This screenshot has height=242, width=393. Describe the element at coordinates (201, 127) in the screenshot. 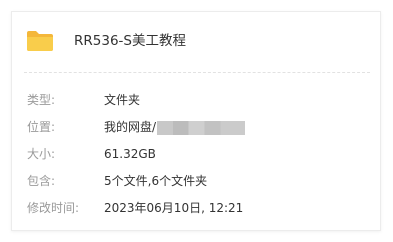

I see `redacted-path` at that location.